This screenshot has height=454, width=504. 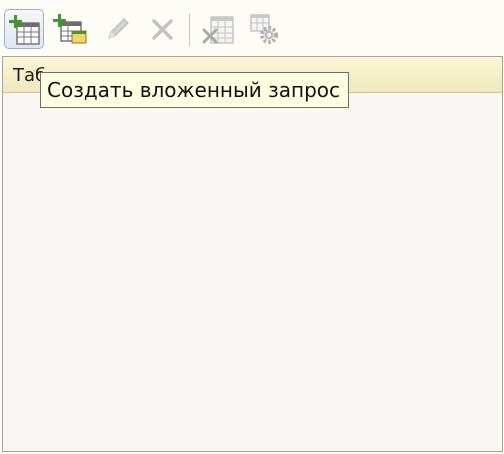 I want to click on close-icon, so click(x=162, y=29).